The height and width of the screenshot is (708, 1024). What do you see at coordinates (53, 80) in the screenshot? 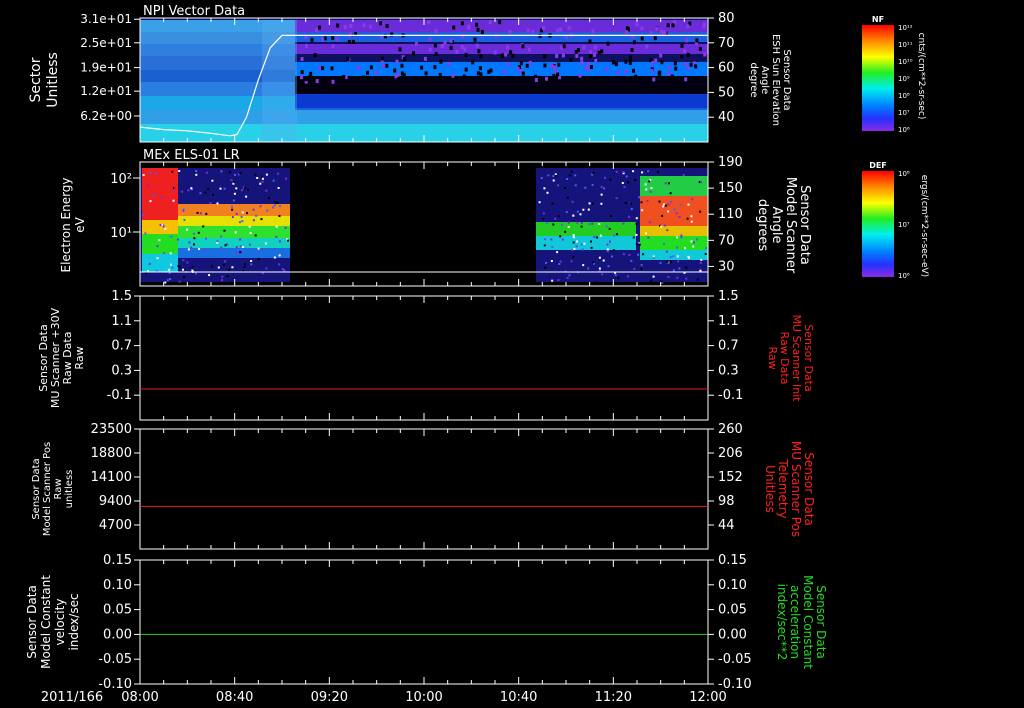
I see `npi-left-ylabel-2: Unitless` at bounding box center [53, 80].